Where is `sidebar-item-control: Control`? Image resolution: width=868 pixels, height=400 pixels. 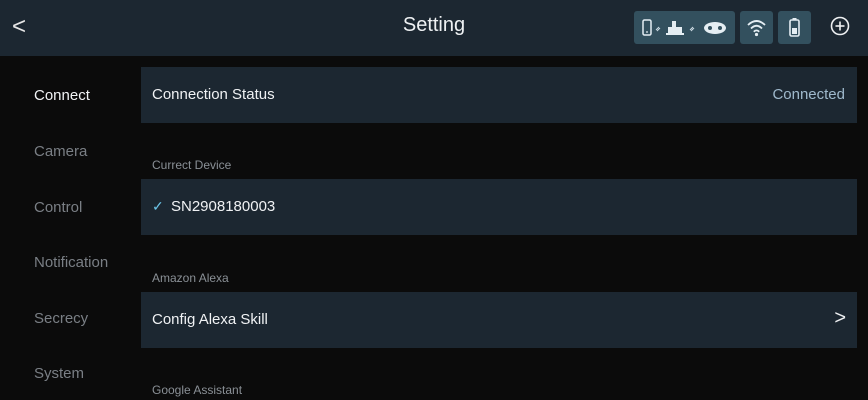
sidebar-item-control: Control is located at coordinates (58, 207).